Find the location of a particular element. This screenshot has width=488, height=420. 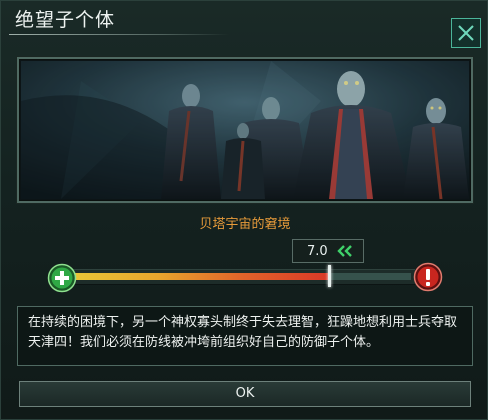

image-caption: 贝塔宇宙的窘境 is located at coordinates (245, 224).